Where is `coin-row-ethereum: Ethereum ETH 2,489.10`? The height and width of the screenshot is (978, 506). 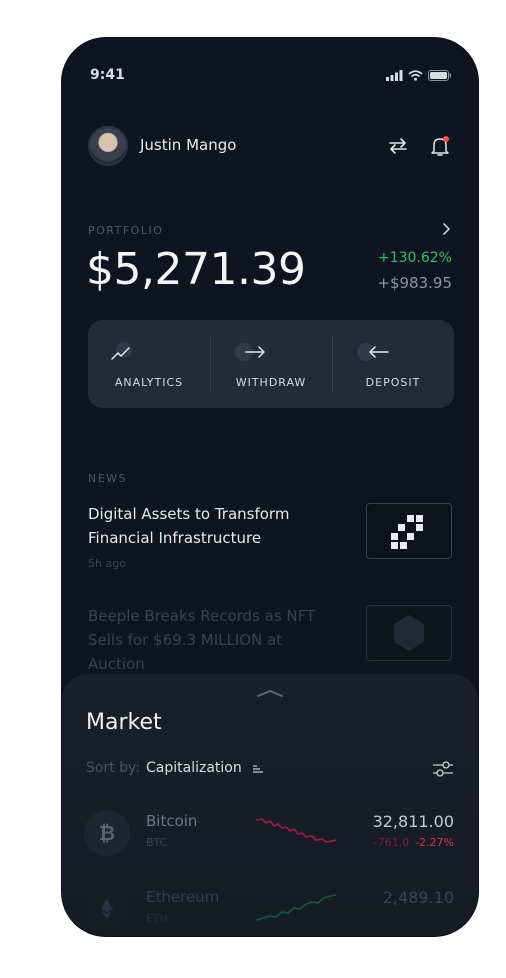
coin-row-ethereum: Ethereum ETH 2,489.10 is located at coordinates (269, 908).